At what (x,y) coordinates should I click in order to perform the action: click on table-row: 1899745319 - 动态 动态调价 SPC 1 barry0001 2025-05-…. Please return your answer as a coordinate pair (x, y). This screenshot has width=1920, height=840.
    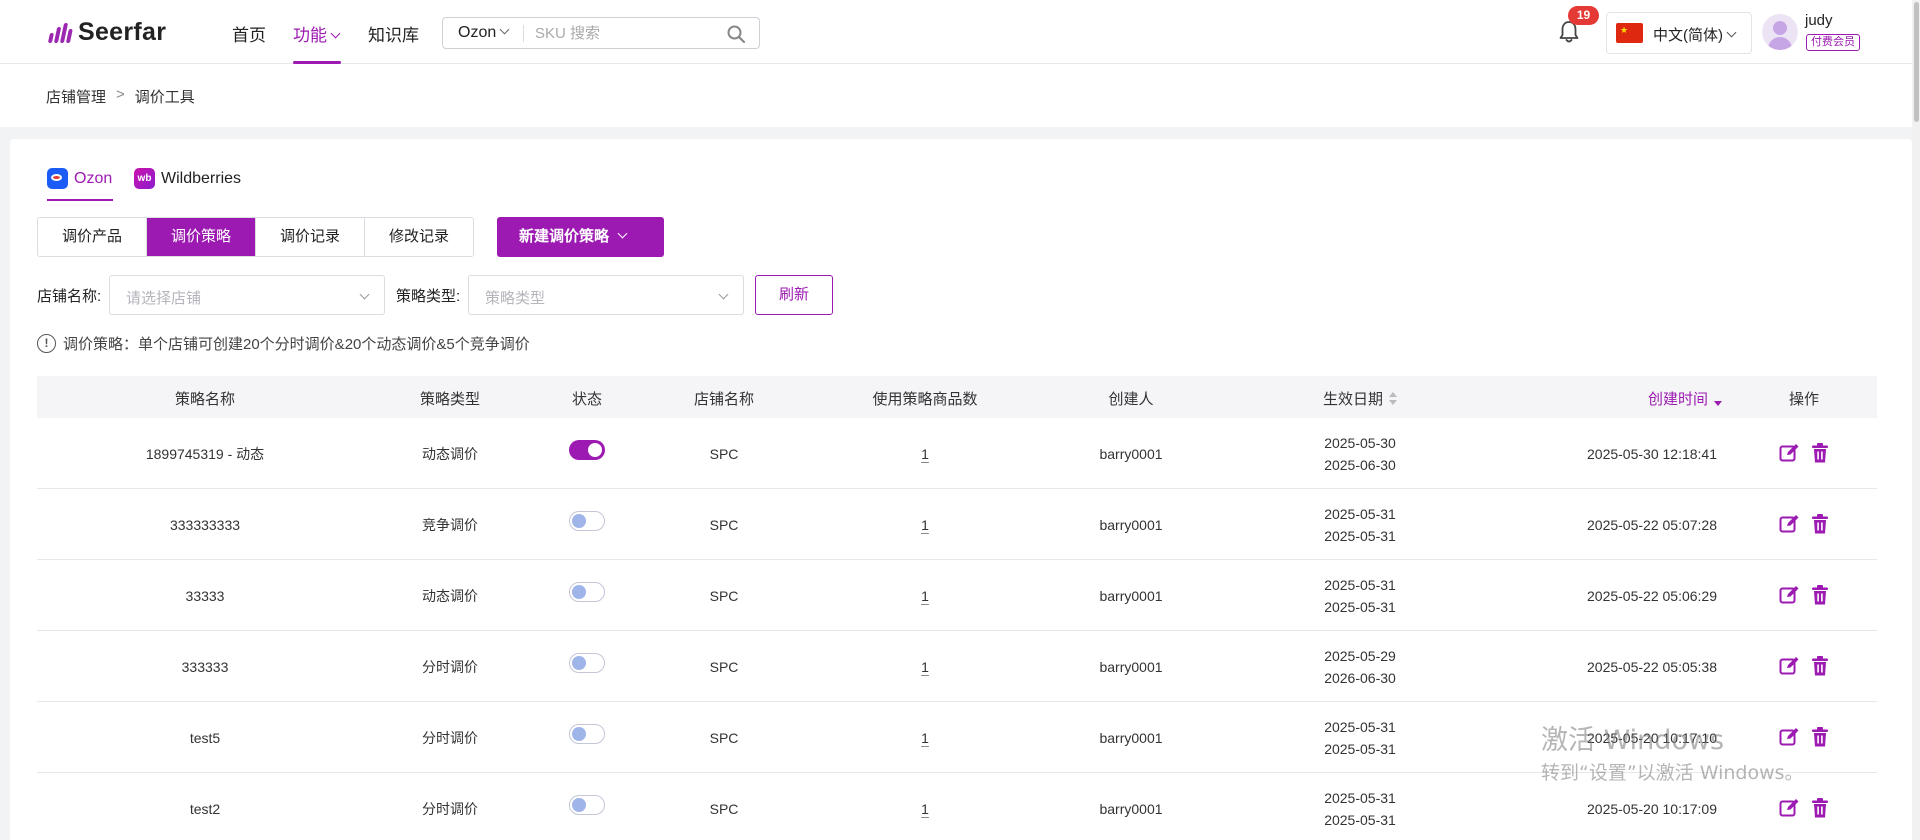
    Looking at the image, I should click on (957, 453).